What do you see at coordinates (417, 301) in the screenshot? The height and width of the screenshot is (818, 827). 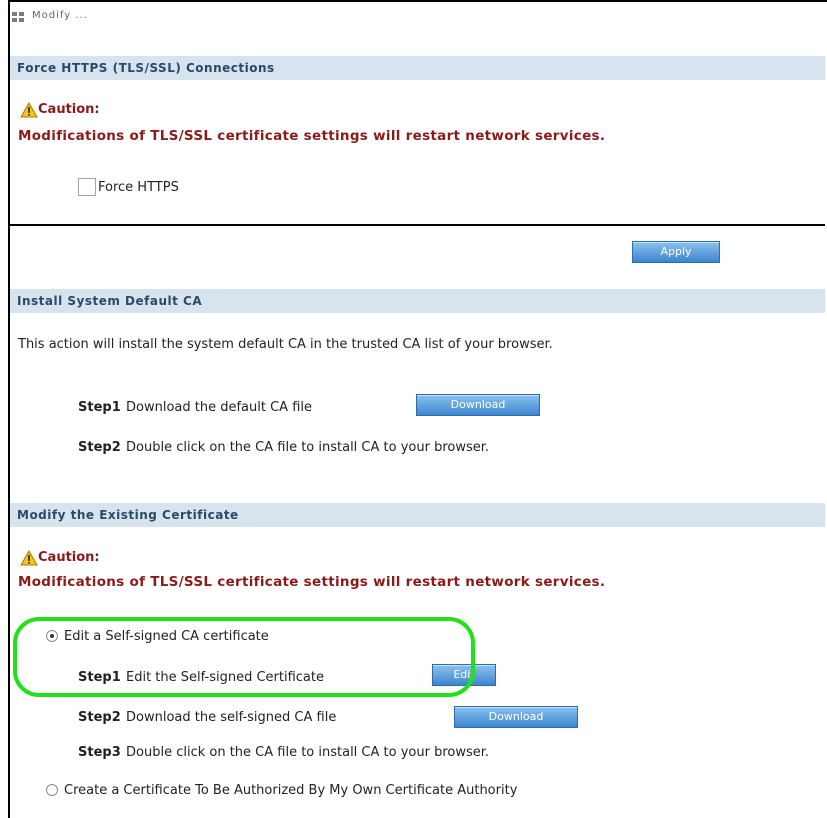 I see `install-ca-section-header: Install System Default CA` at bounding box center [417, 301].